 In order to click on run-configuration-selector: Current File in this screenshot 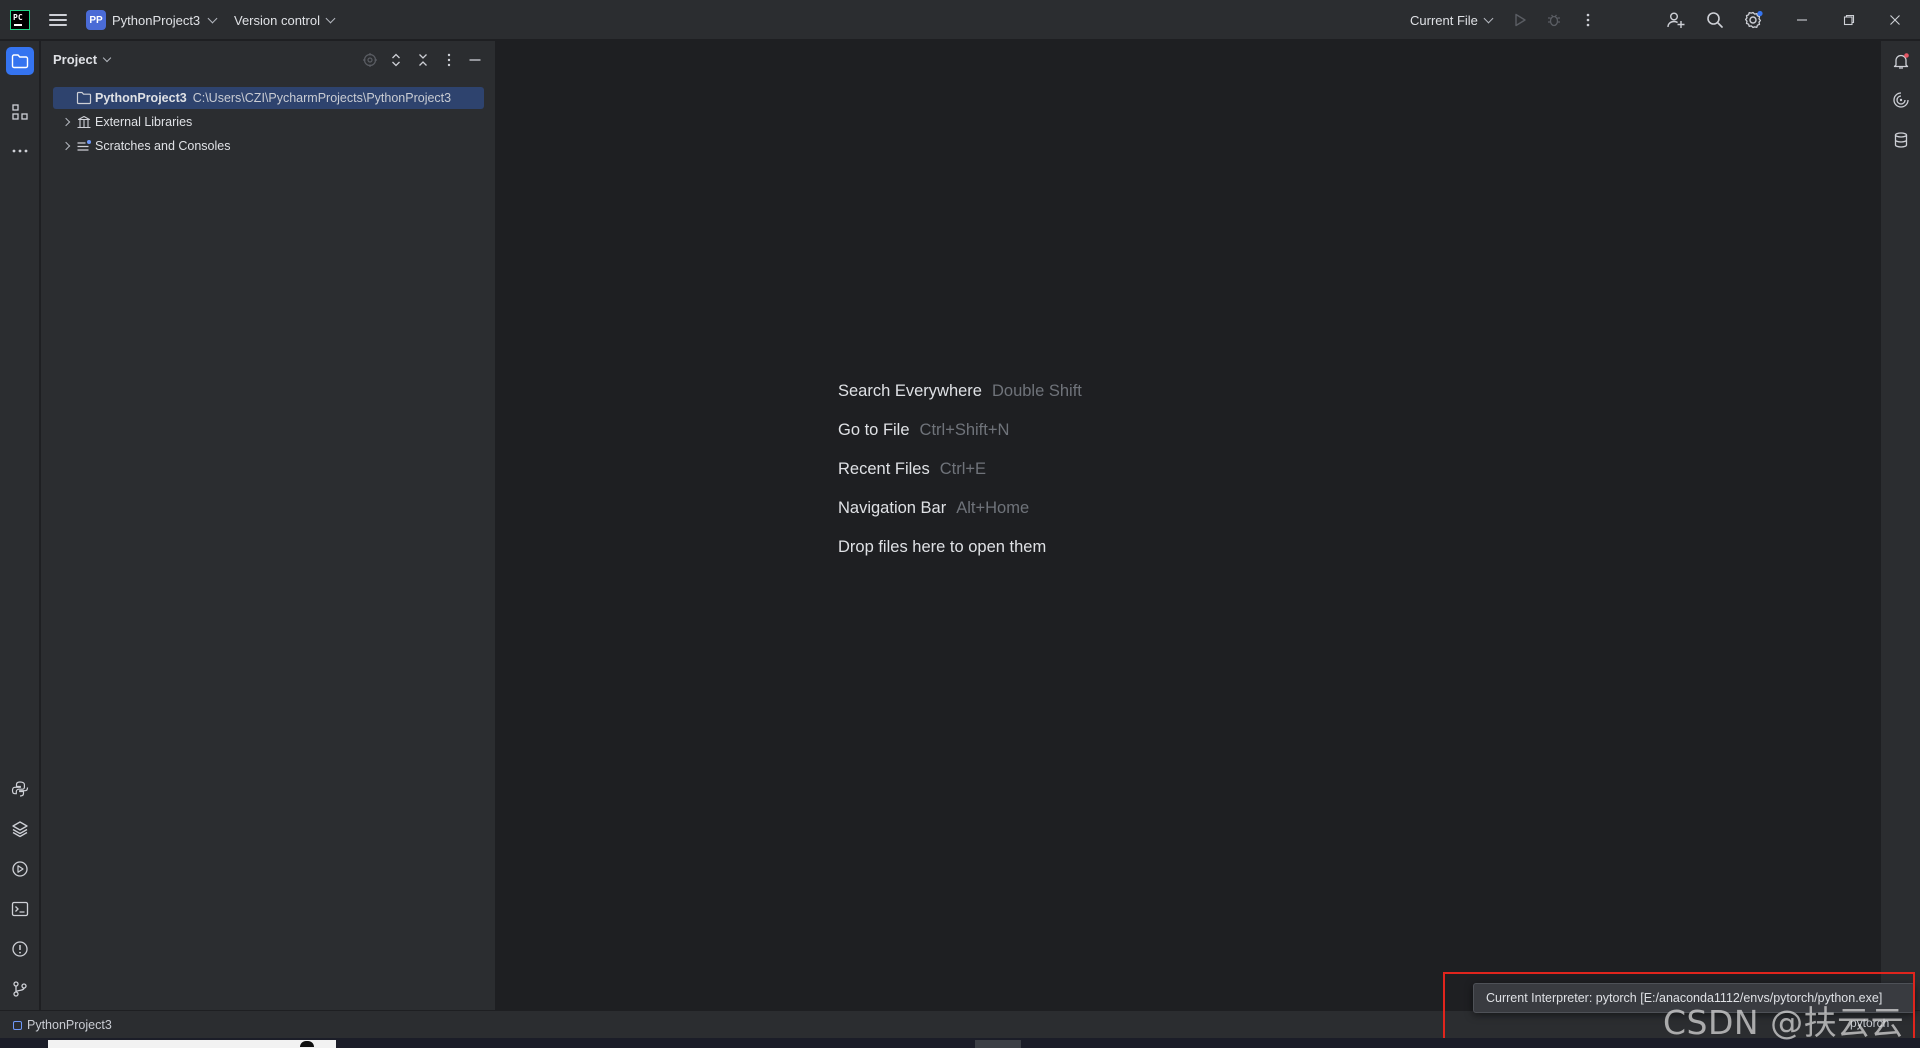, I will do `click(1452, 20)`.